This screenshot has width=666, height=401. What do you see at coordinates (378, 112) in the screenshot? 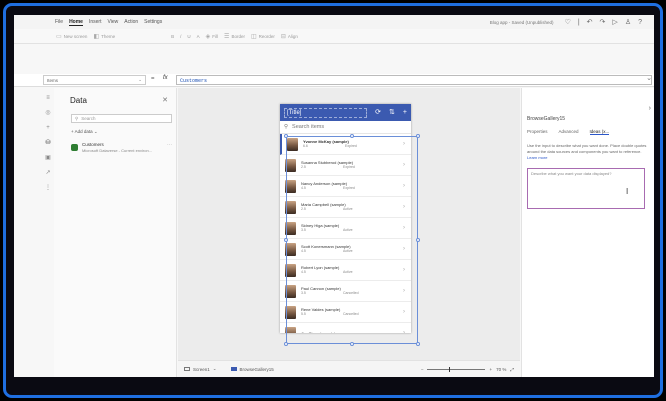
I see `refresh-icon: ⟳` at bounding box center [378, 112].